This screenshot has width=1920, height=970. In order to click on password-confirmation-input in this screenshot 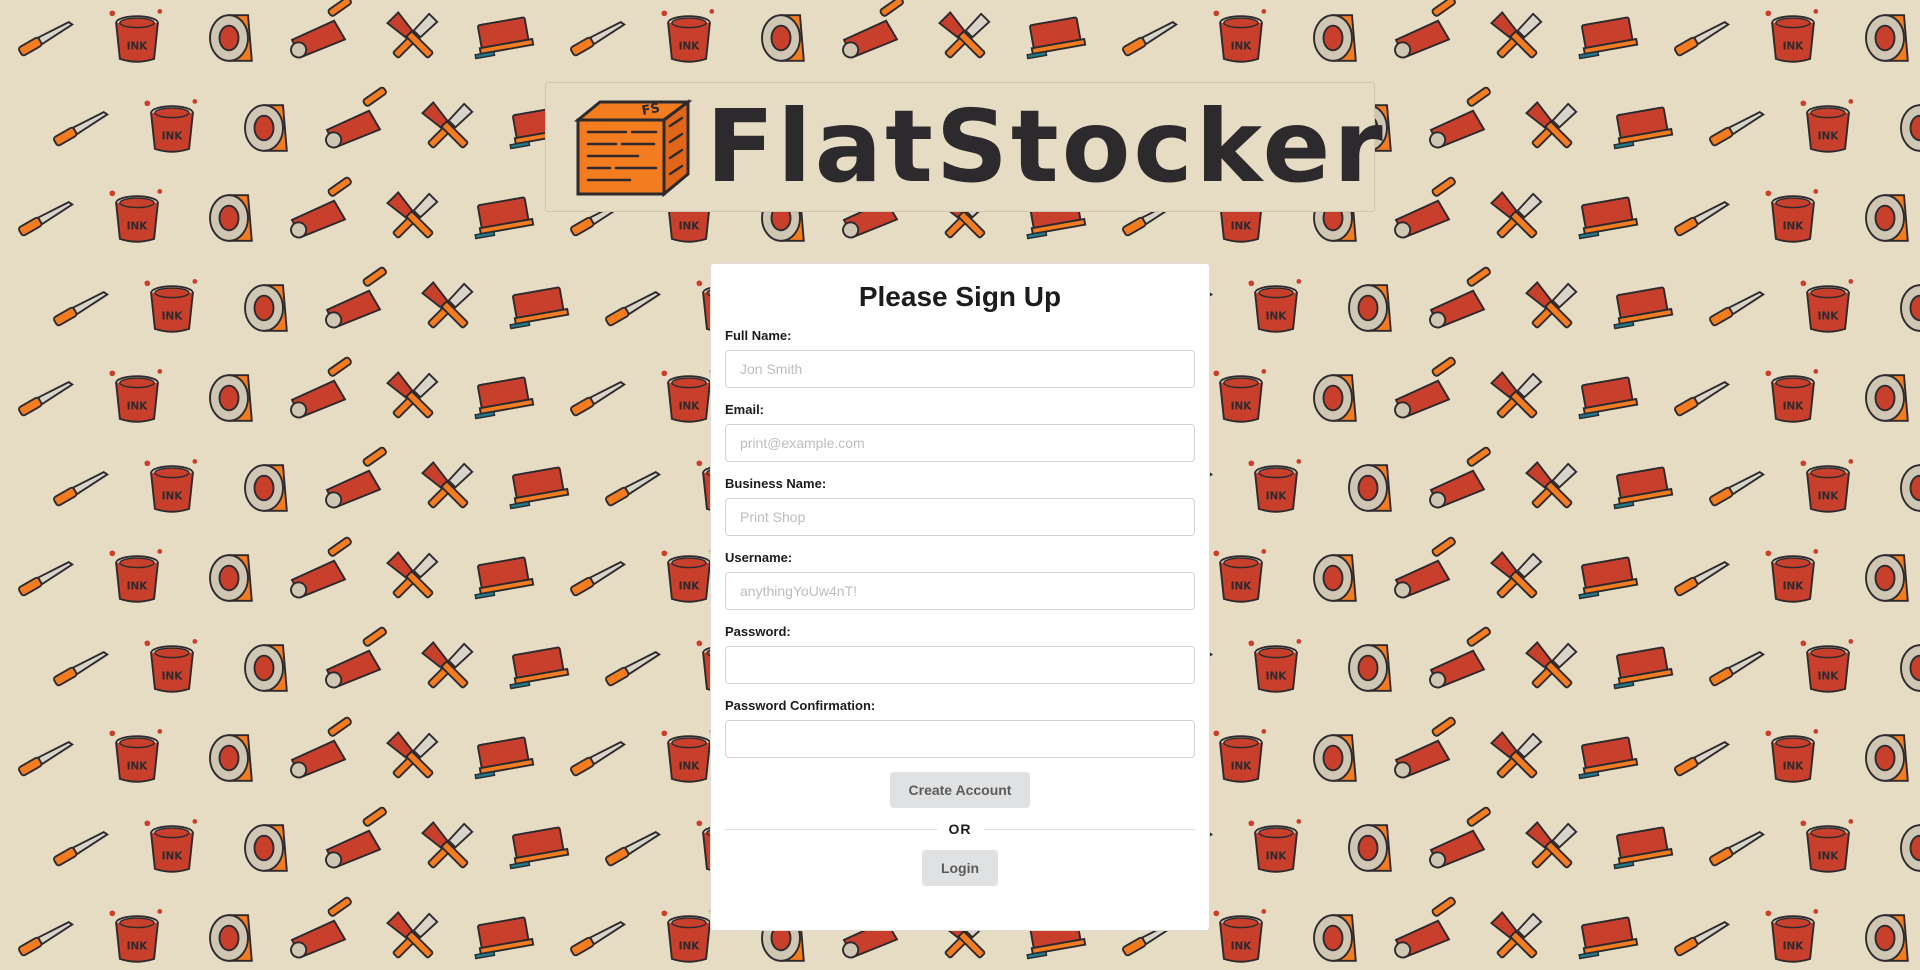, I will do `click(960, 739)`.